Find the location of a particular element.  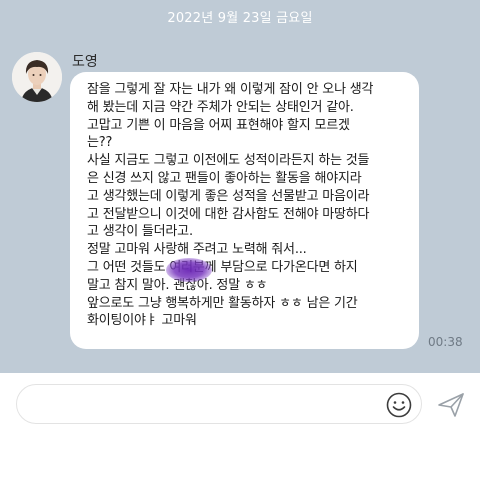

message-line: 고 전달받으니 이것에 대한 감사함도 전해야 마땅하다 is located at coordinates (228, 214).